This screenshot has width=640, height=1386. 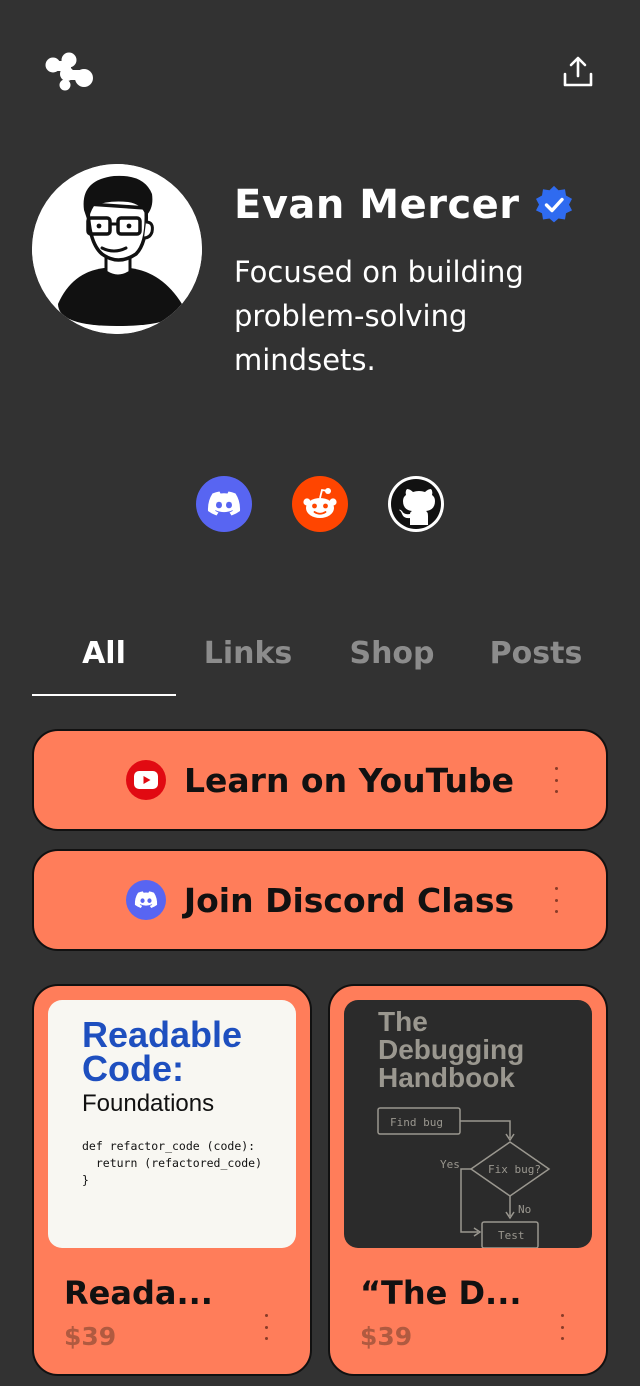 What do you see at coordinates (148, 1103) in the screenshot?
I see `thumbnail-subtitle: Foundations` at bounding box center [148, 1103].